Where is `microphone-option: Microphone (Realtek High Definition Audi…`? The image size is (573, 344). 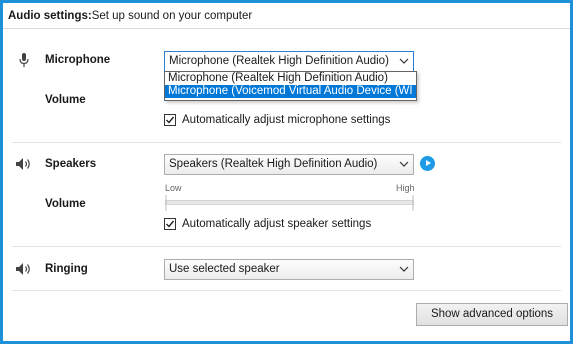
microphone-option: Microphone (Realtek High Definition Audi… is located at coordinates (290, 78).